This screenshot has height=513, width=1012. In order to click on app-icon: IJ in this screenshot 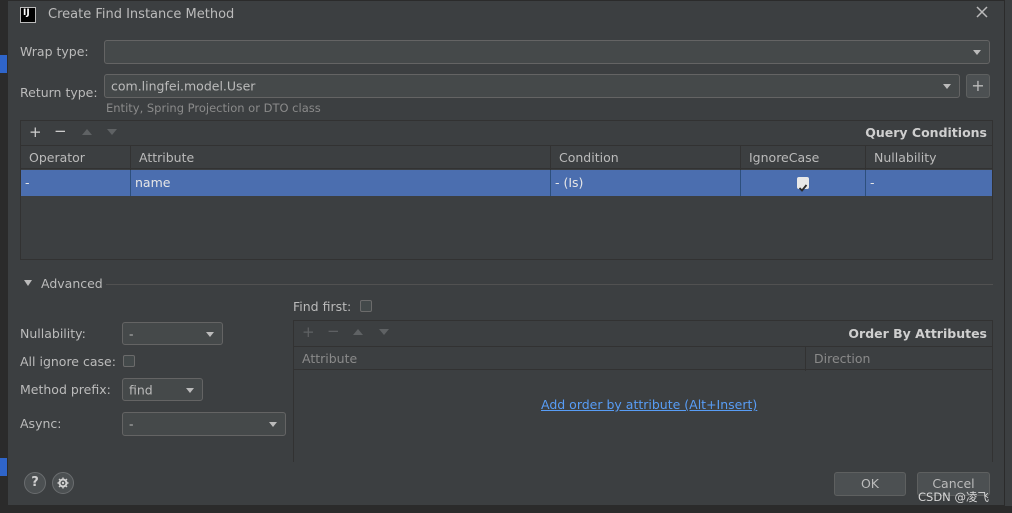, I will do `click(28, 15)`.